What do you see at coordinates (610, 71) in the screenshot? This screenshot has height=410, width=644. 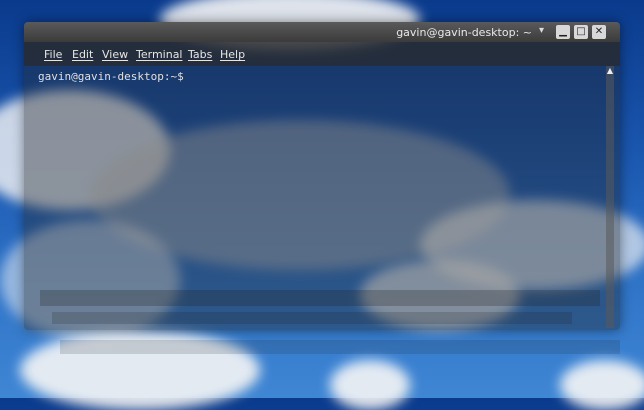 I see `arrow-up-icon: ▲` at bounding box center [610, 71].